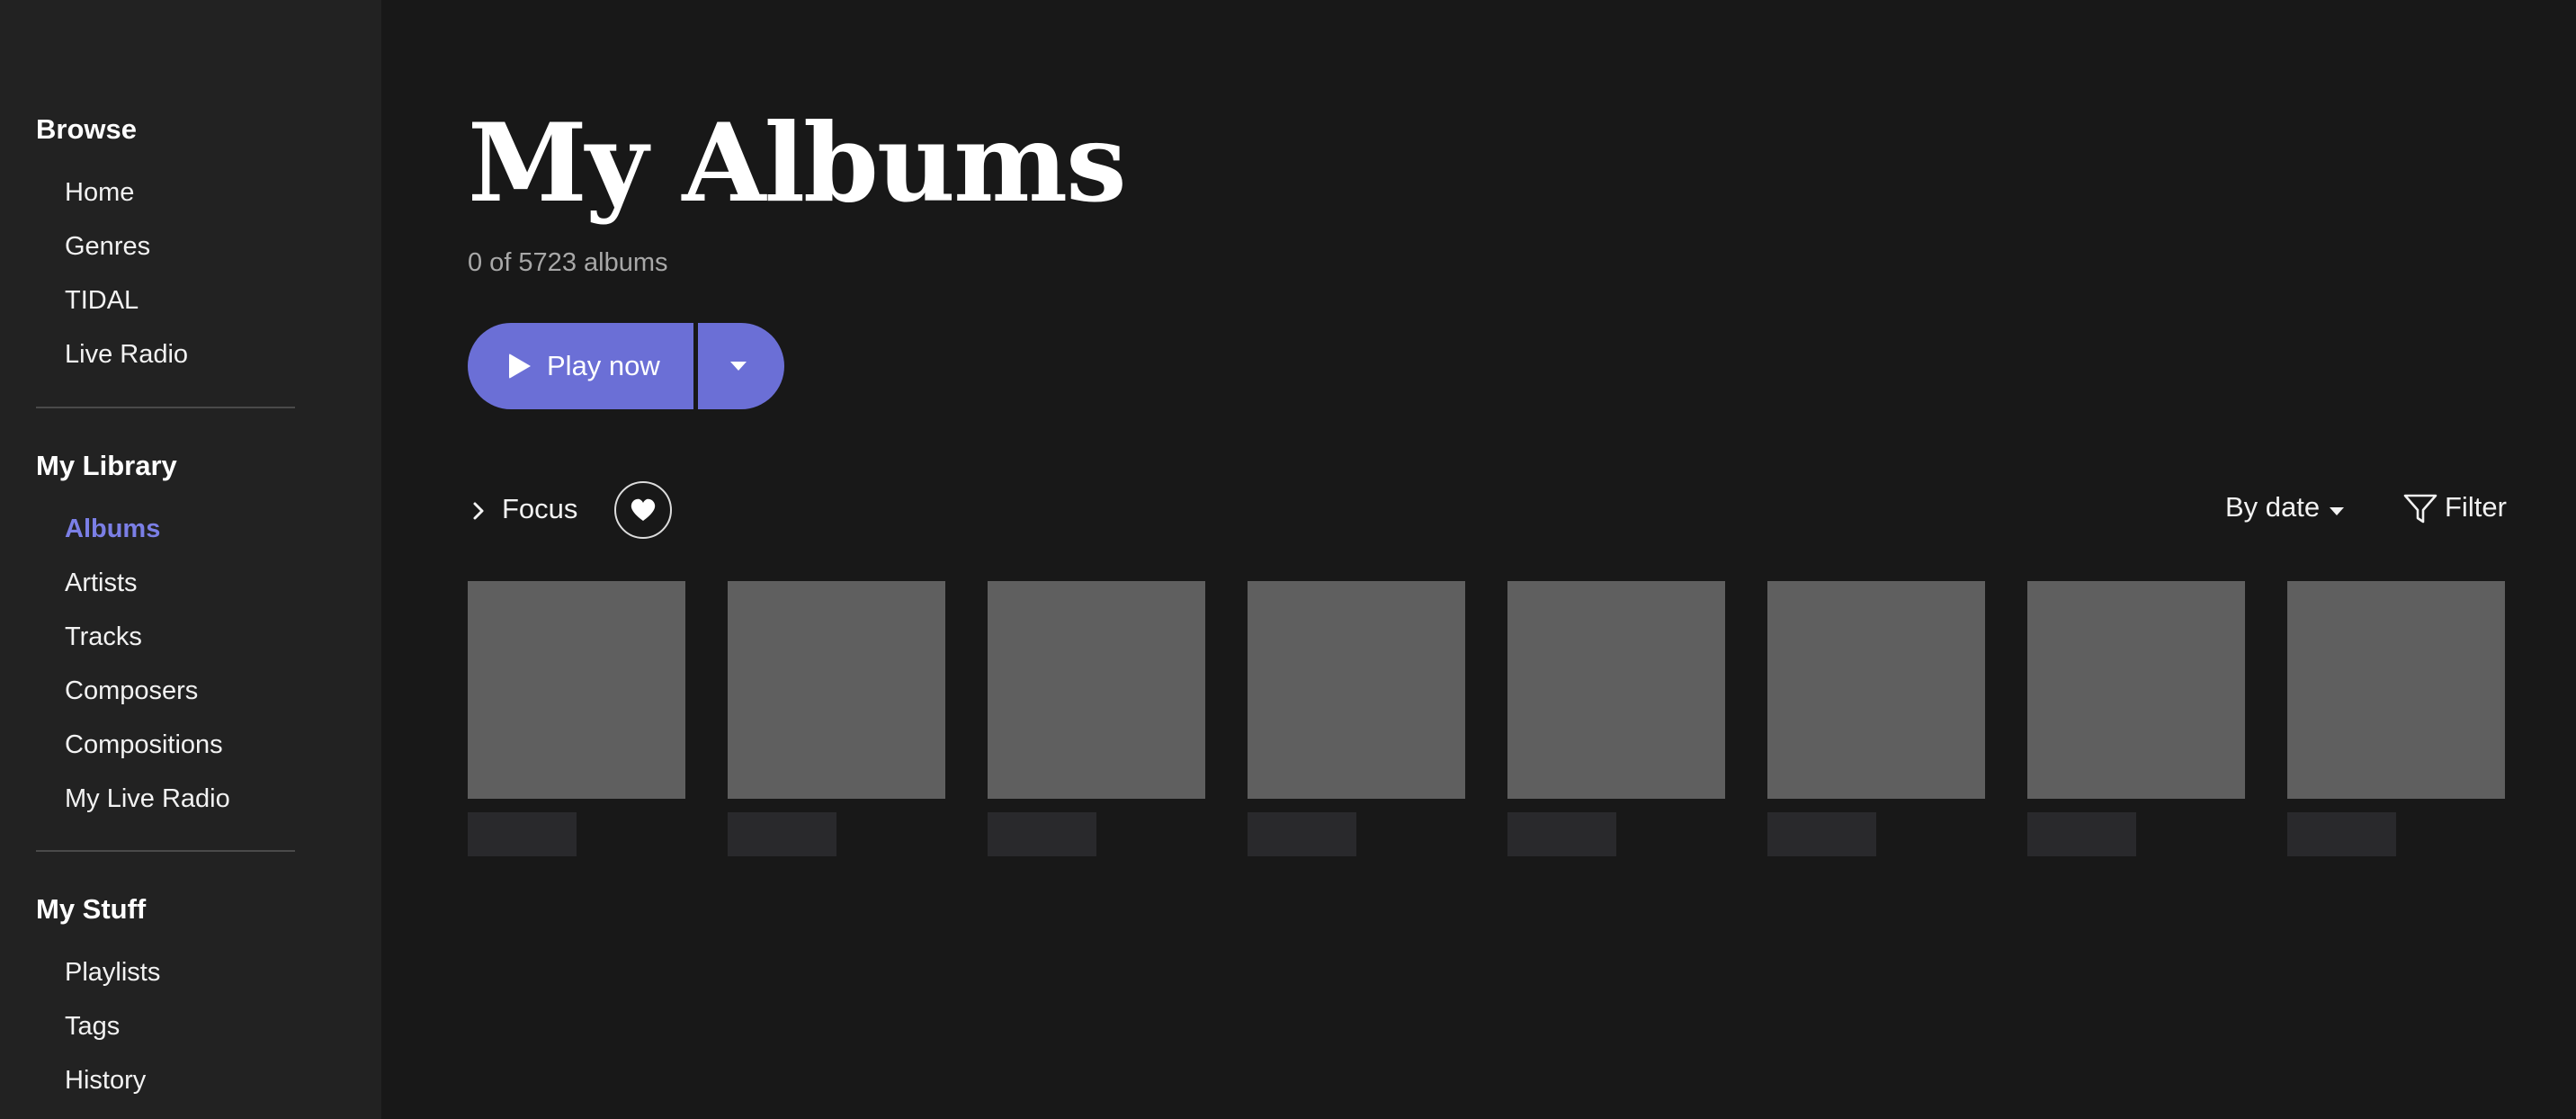 The height and width of the screenshot is (1119, 2576). What do you see at coordinates (2273, 507) in the screenshot?
I see `sort-label: By date` at bounding box center [2273, 507].